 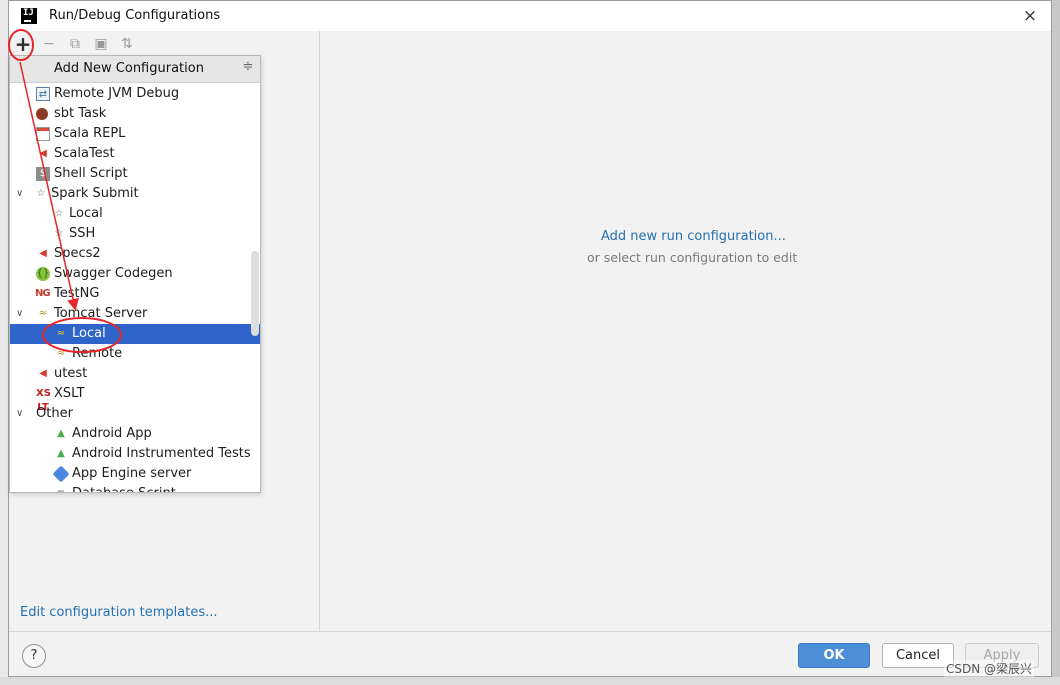 What do you see at coordinates (255, 293) in the screenshot?
I see `popup-scrollbar` at bounding box center [255, 293].